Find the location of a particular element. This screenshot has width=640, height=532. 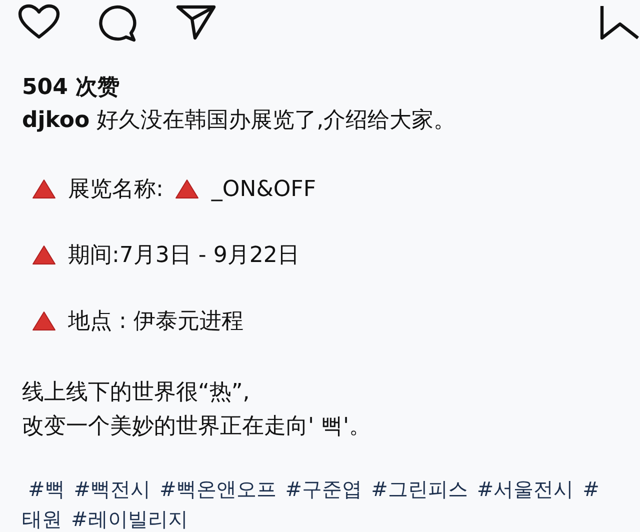

heart-icon is located at coordinates (39, 22).